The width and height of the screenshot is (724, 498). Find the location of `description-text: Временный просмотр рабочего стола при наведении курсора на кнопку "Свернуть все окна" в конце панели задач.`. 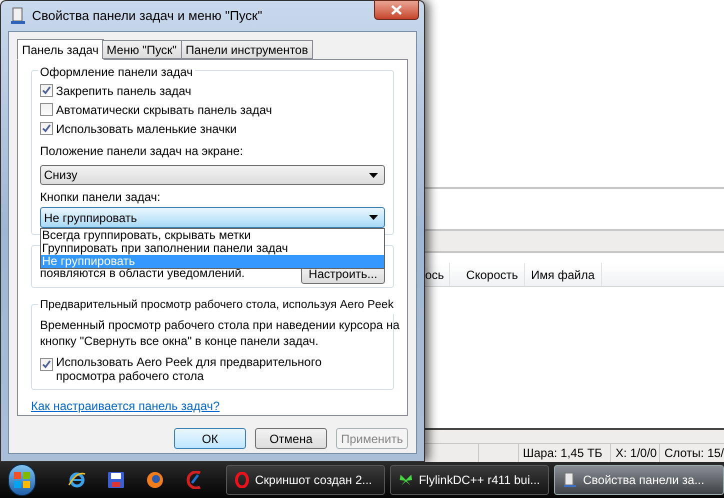

description-text: Временный просмотр рабочего стола при наведении курсора на кнопку "Свернуть все окна" в конце панели задач. is located at coordinates (220, 333).